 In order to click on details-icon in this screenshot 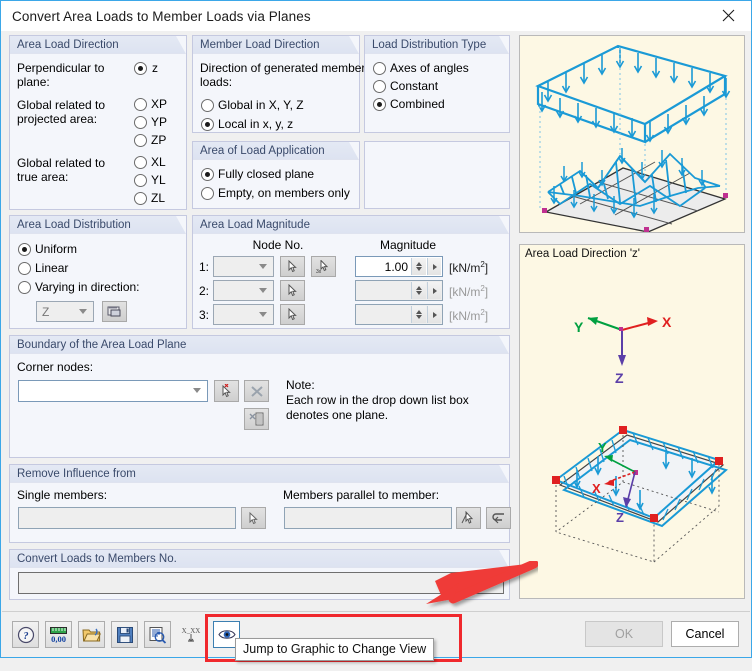, I will do `click(158, 635)`.